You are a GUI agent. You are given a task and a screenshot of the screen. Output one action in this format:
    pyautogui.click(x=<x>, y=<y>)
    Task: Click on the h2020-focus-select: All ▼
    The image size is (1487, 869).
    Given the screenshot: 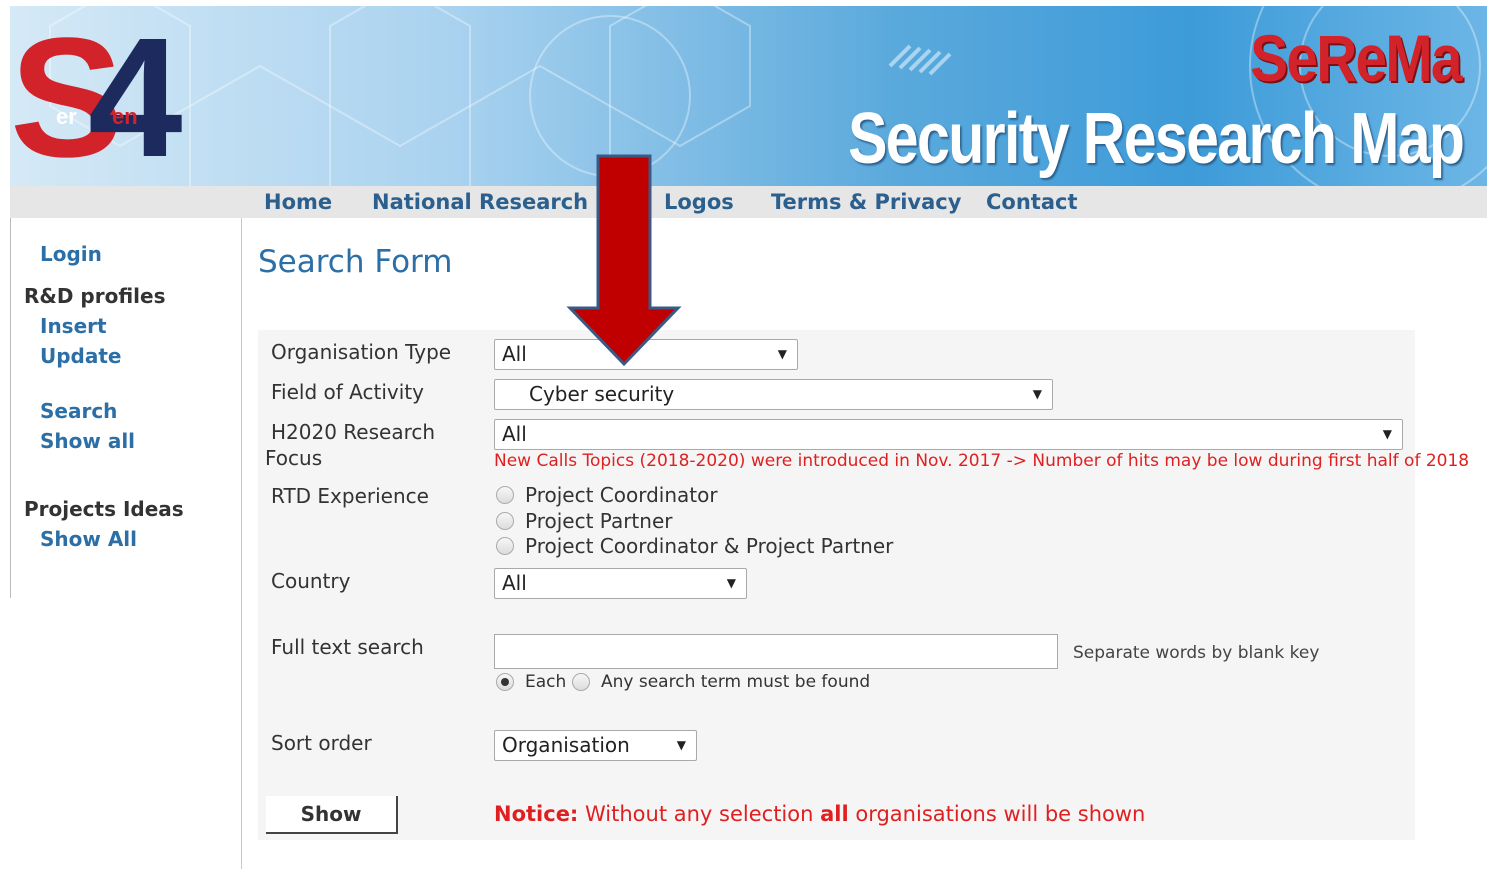 What is the action you would take?
    pyautogui.click(x=948, y=434)
    